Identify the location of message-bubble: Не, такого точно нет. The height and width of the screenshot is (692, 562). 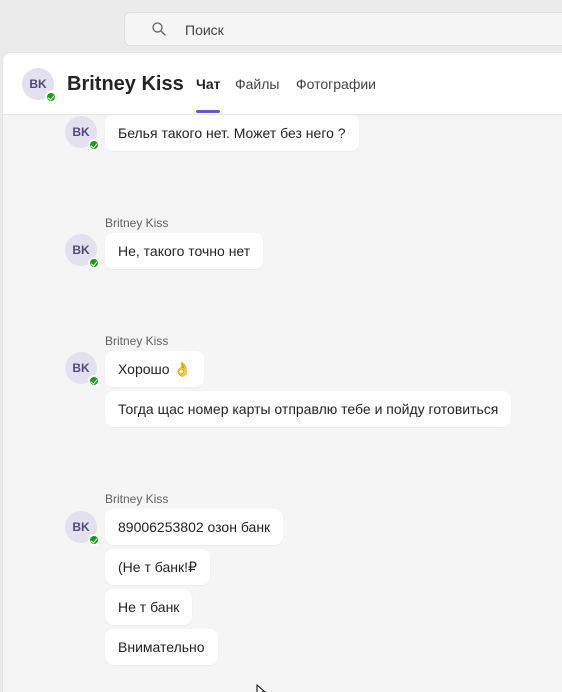
(184, 251).